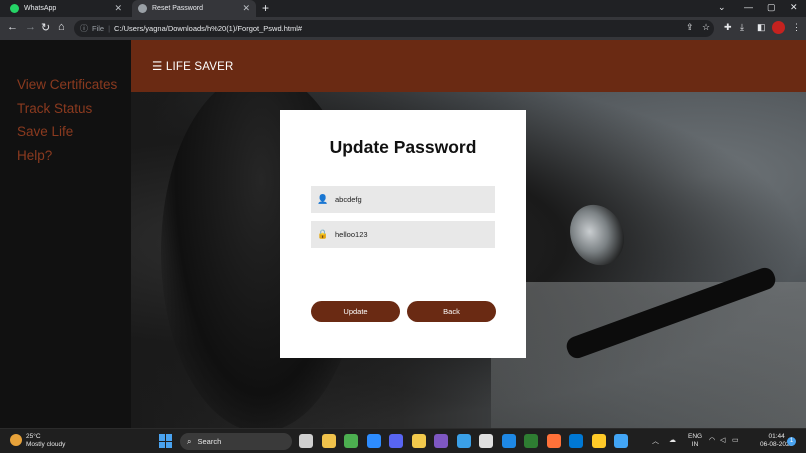 The width and height of the screenshot is (806, 453). I want to click on password-field: 🔒, so click(403, 234).